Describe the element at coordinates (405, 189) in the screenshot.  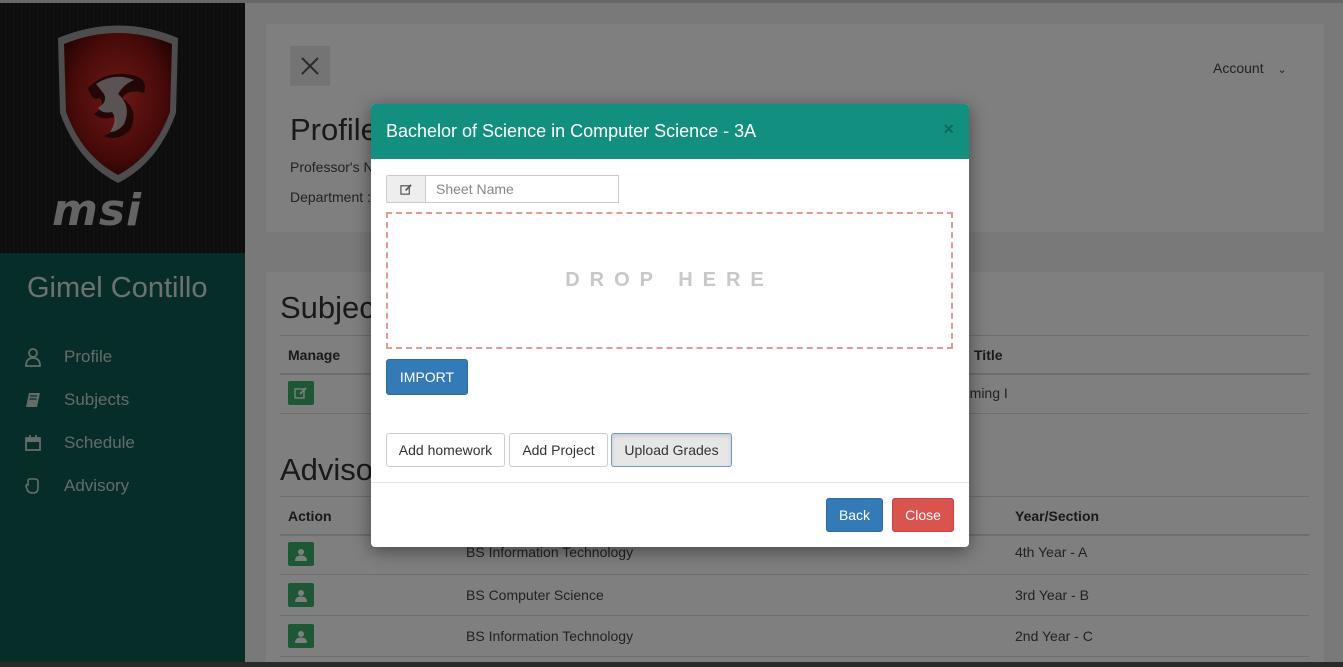
I see `edit-icon` at that location.